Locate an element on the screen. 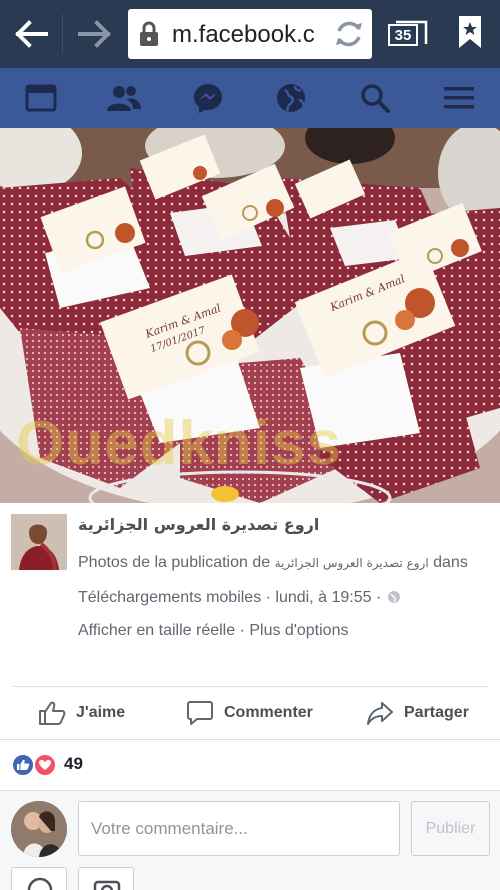  ouedkniss-watermark: Ouedkniss is located at coordinates (179, 443).